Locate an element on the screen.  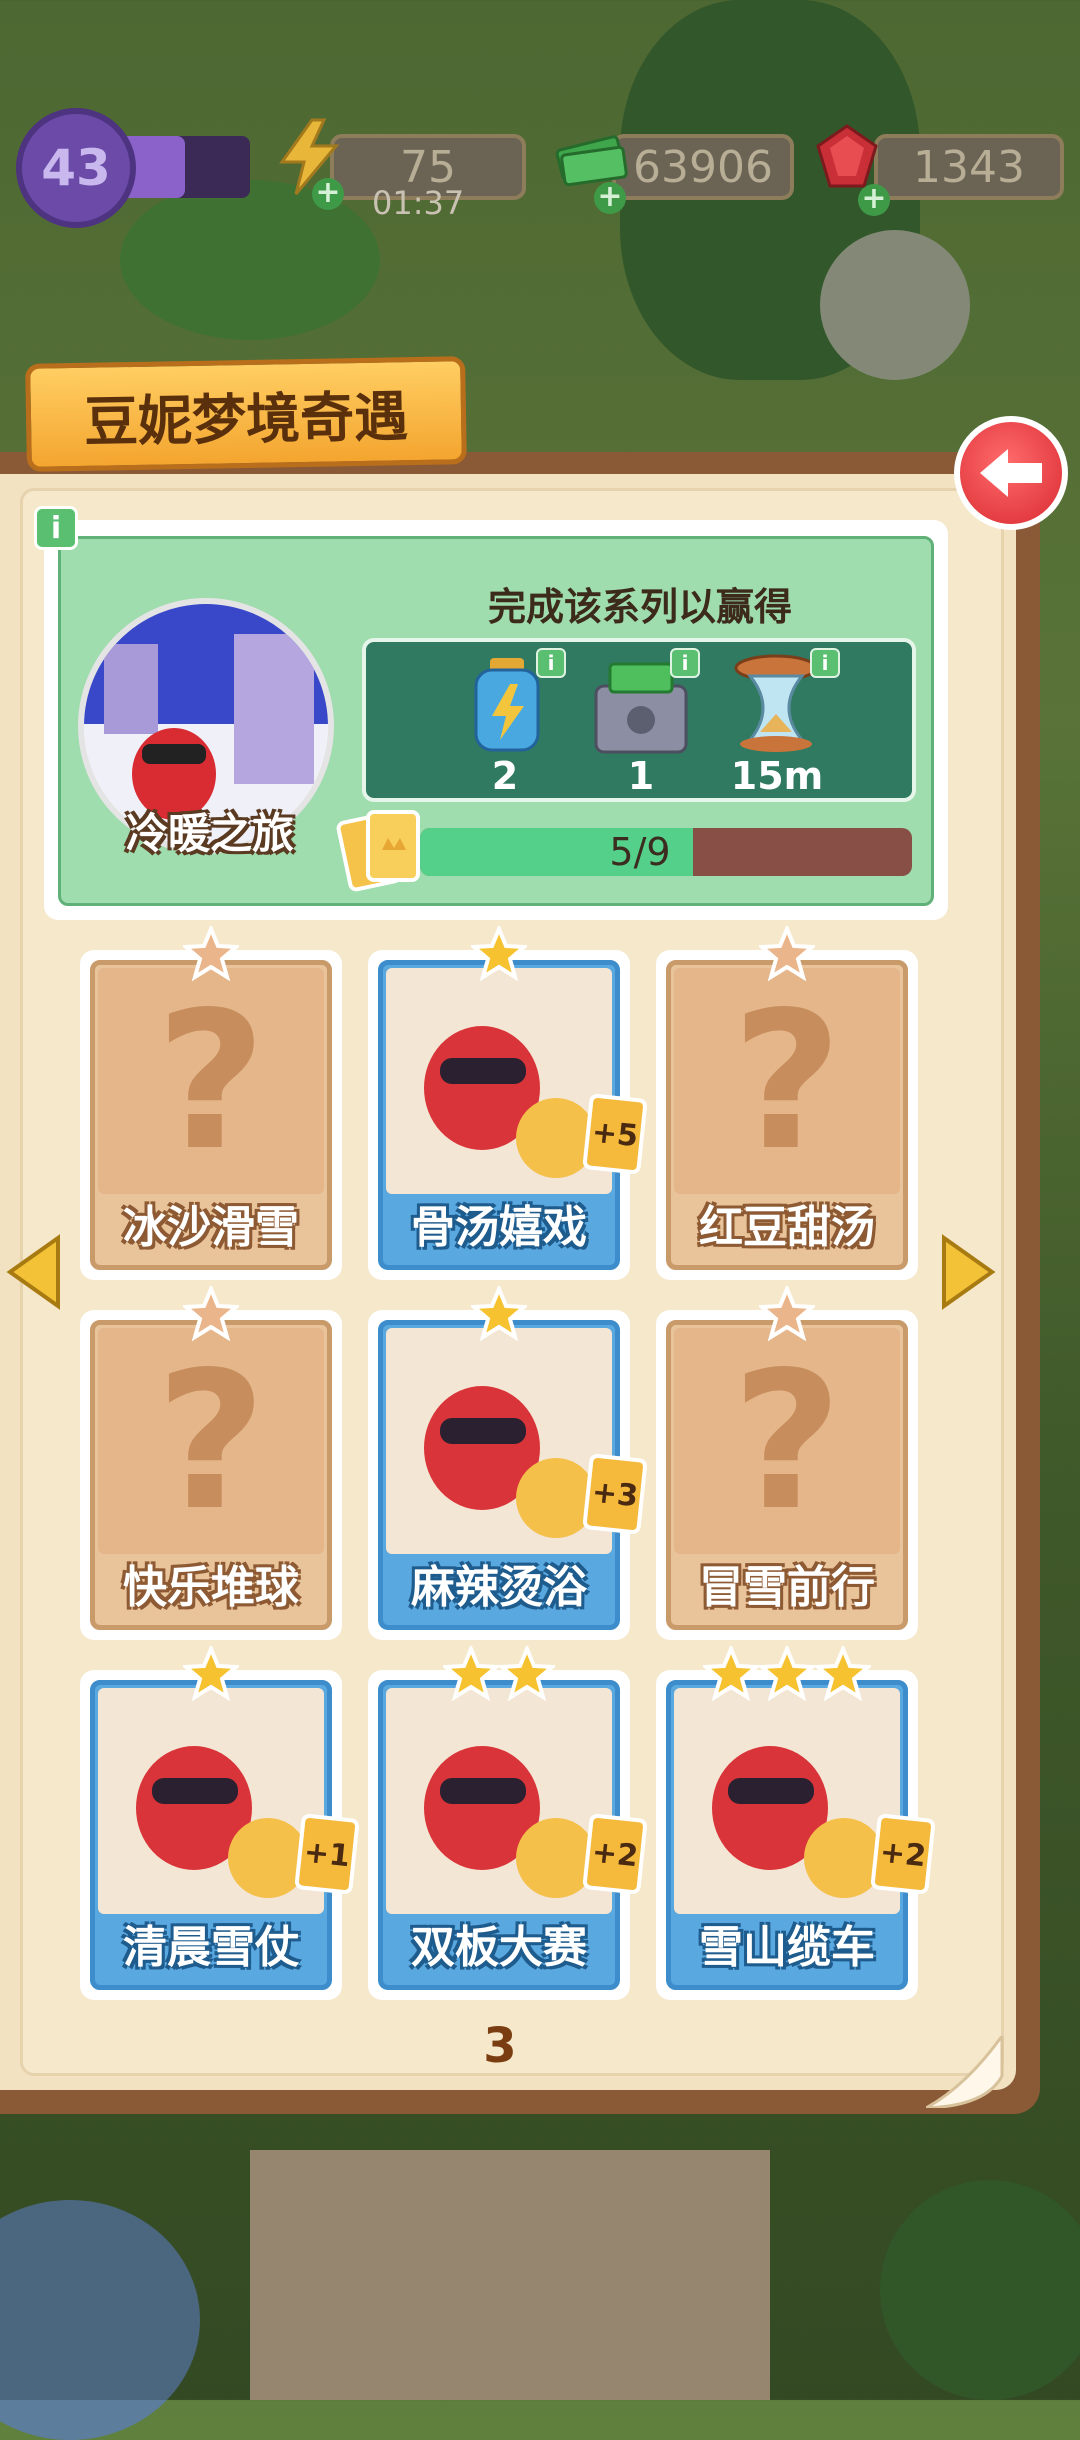
card-name: 清晨雪仗 is located at coordinates (211, 1947).